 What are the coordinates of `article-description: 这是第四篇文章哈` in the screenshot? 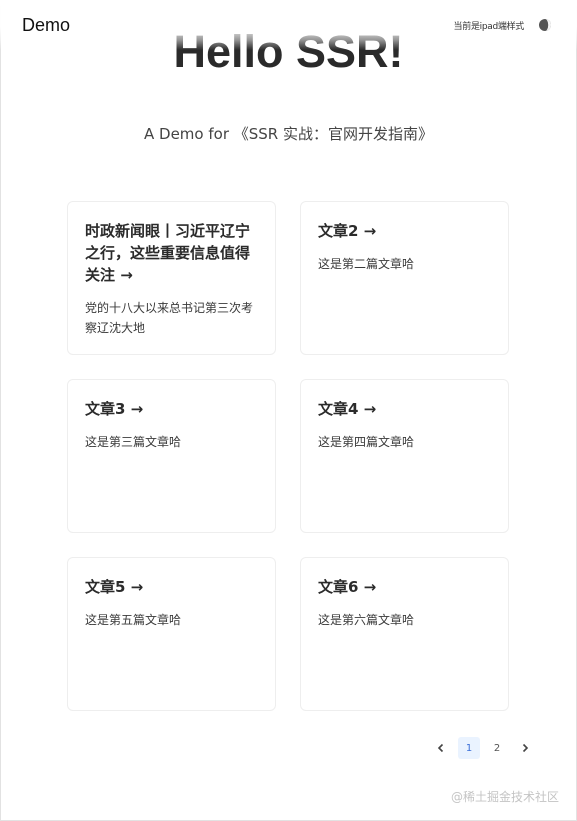 It's located at (366, 442).